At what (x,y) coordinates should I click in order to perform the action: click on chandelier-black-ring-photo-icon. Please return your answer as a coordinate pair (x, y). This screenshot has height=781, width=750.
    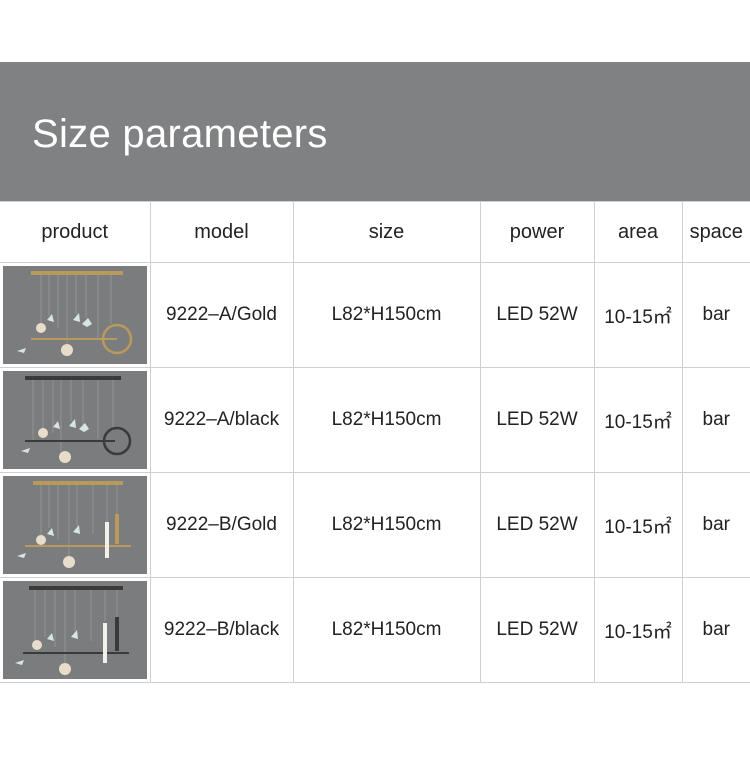
    Looking at the image, I should click on (74, 420).